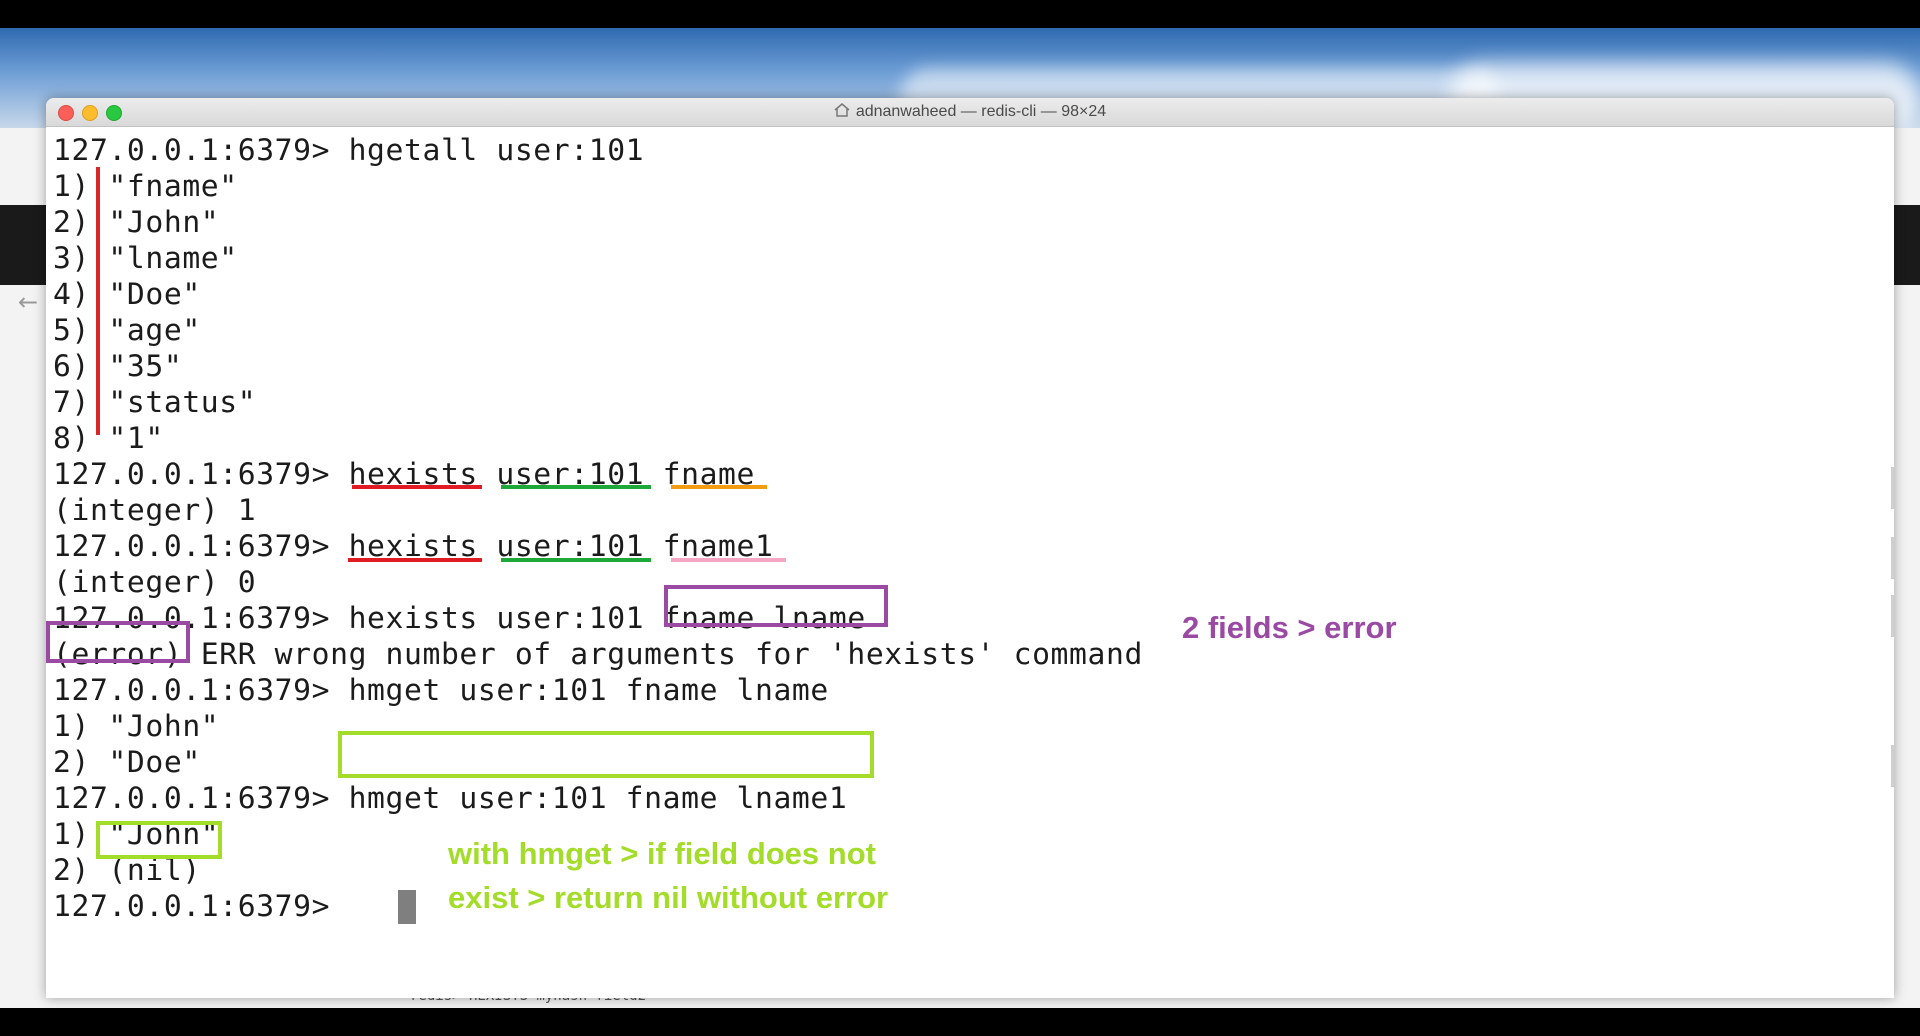 Image resolution: width=1920 pixels, height=1036 pixels. I want to click on terminal-line: 1) "John", so click(136, 726).